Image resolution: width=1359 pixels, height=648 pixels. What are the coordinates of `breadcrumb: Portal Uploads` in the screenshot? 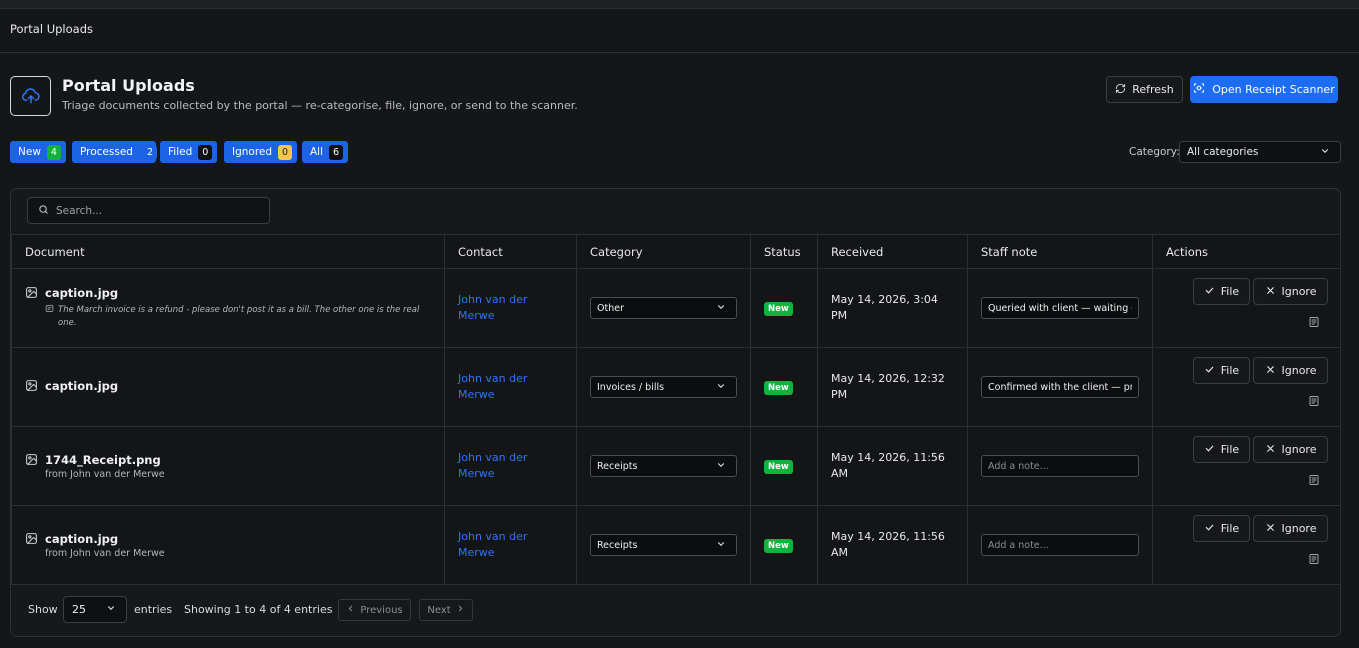 It's located at (51, 29).